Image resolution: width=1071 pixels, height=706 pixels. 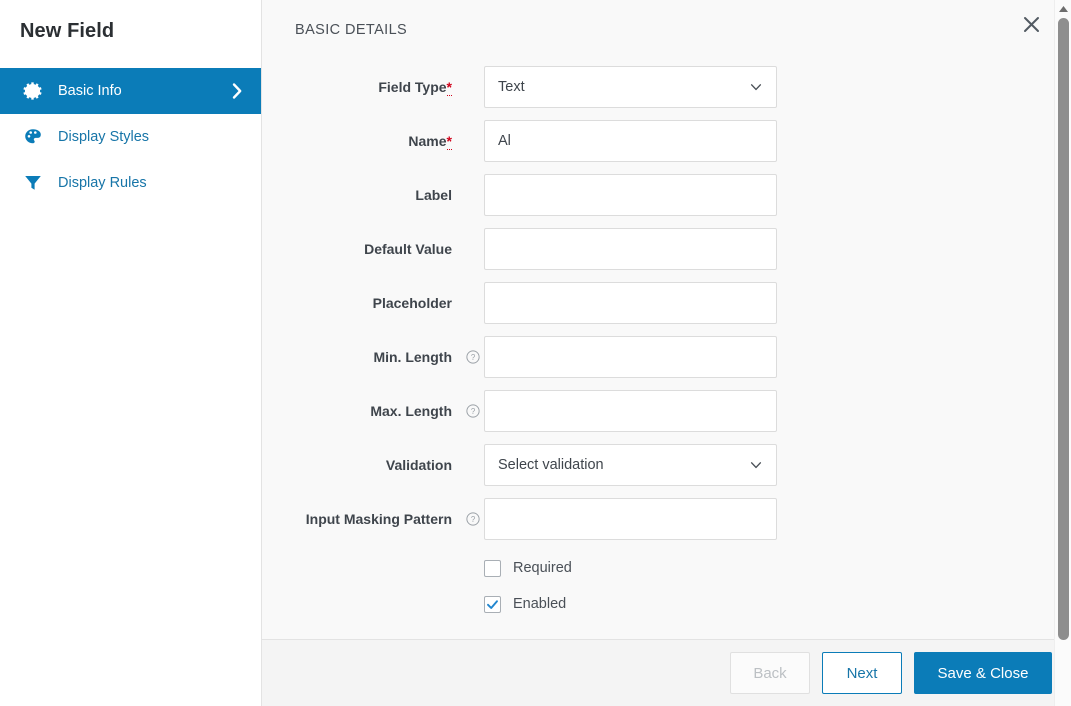 I want to click on field-label-field-type: Field Type*, so click(x=357, y=87).